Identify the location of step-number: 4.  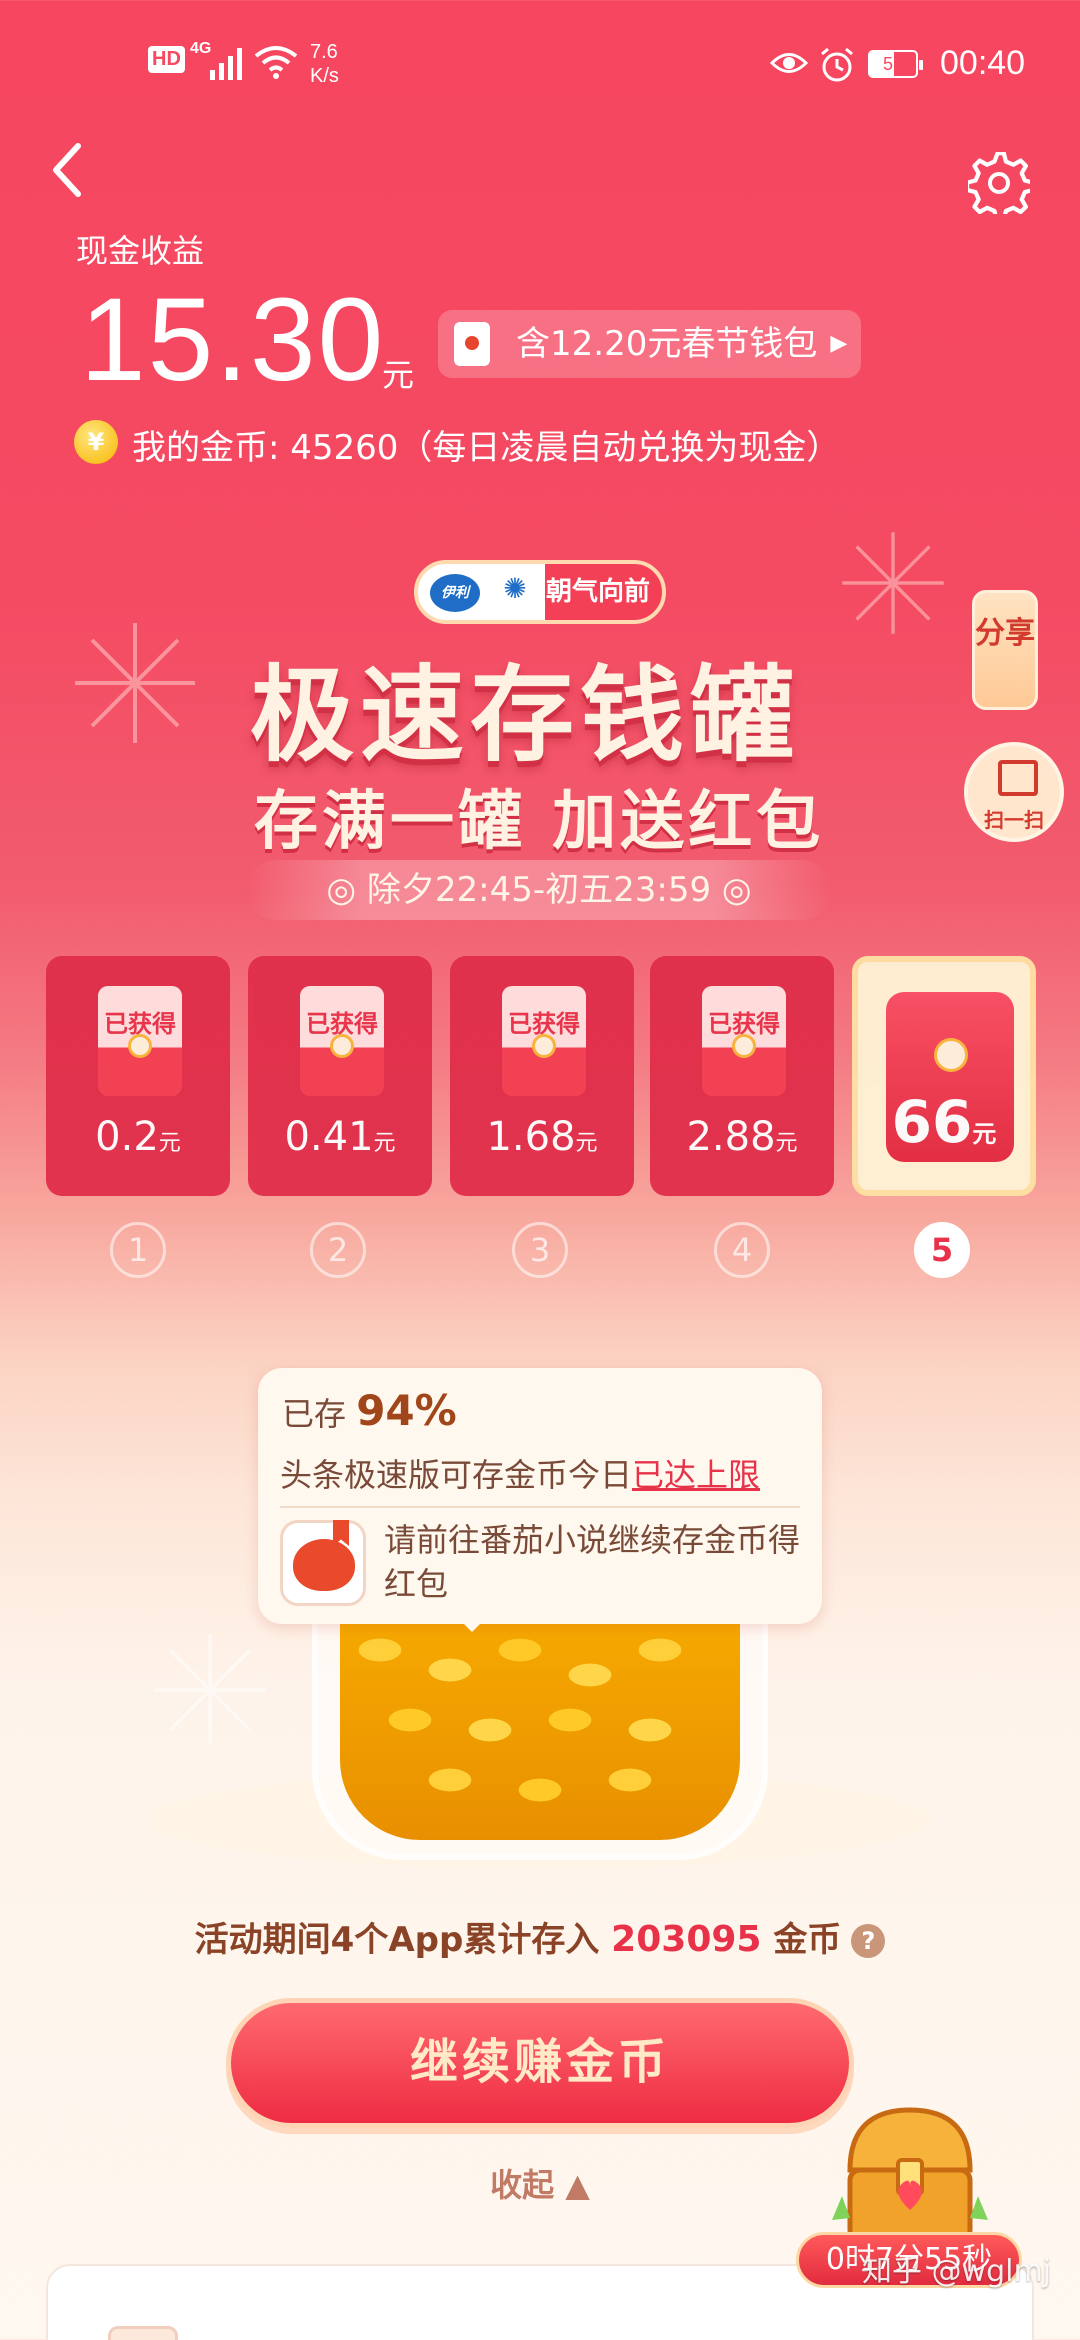
(742, 1250).